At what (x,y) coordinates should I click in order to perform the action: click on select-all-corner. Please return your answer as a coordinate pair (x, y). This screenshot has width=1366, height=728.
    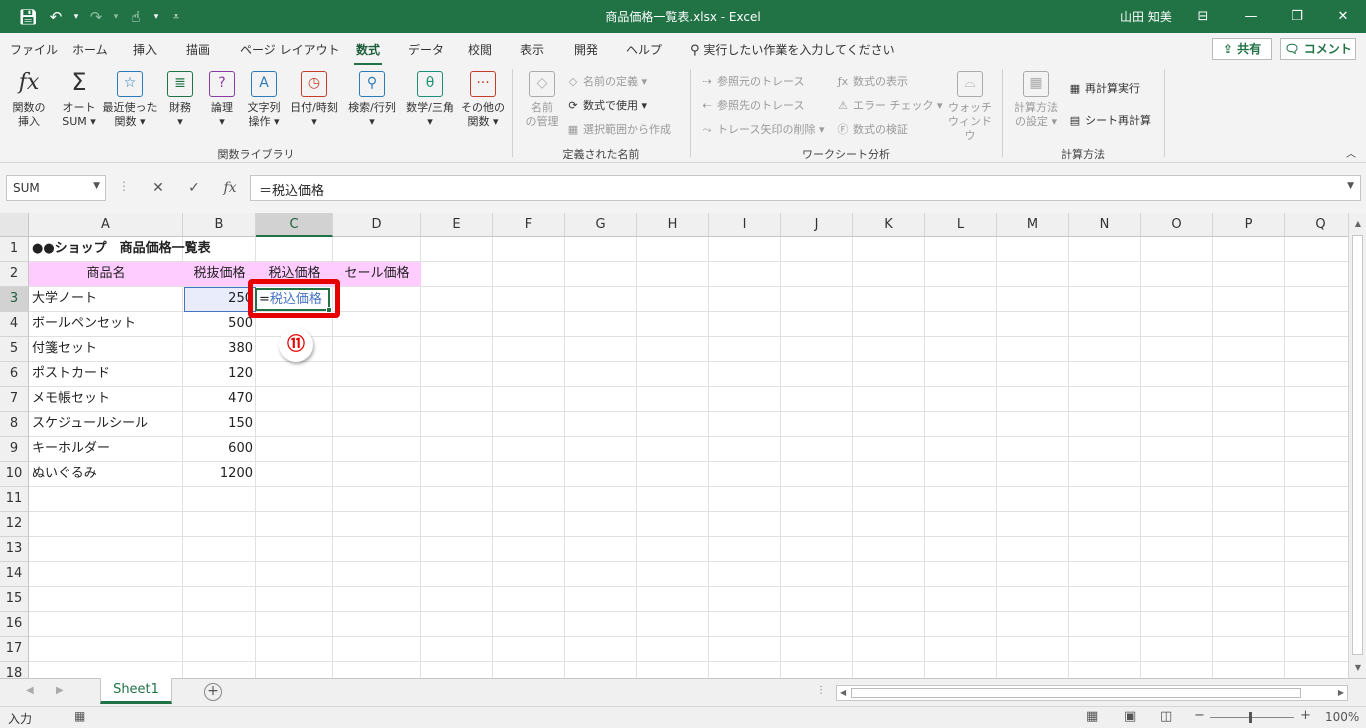
    Looking at the image, I should click on (14, 225).